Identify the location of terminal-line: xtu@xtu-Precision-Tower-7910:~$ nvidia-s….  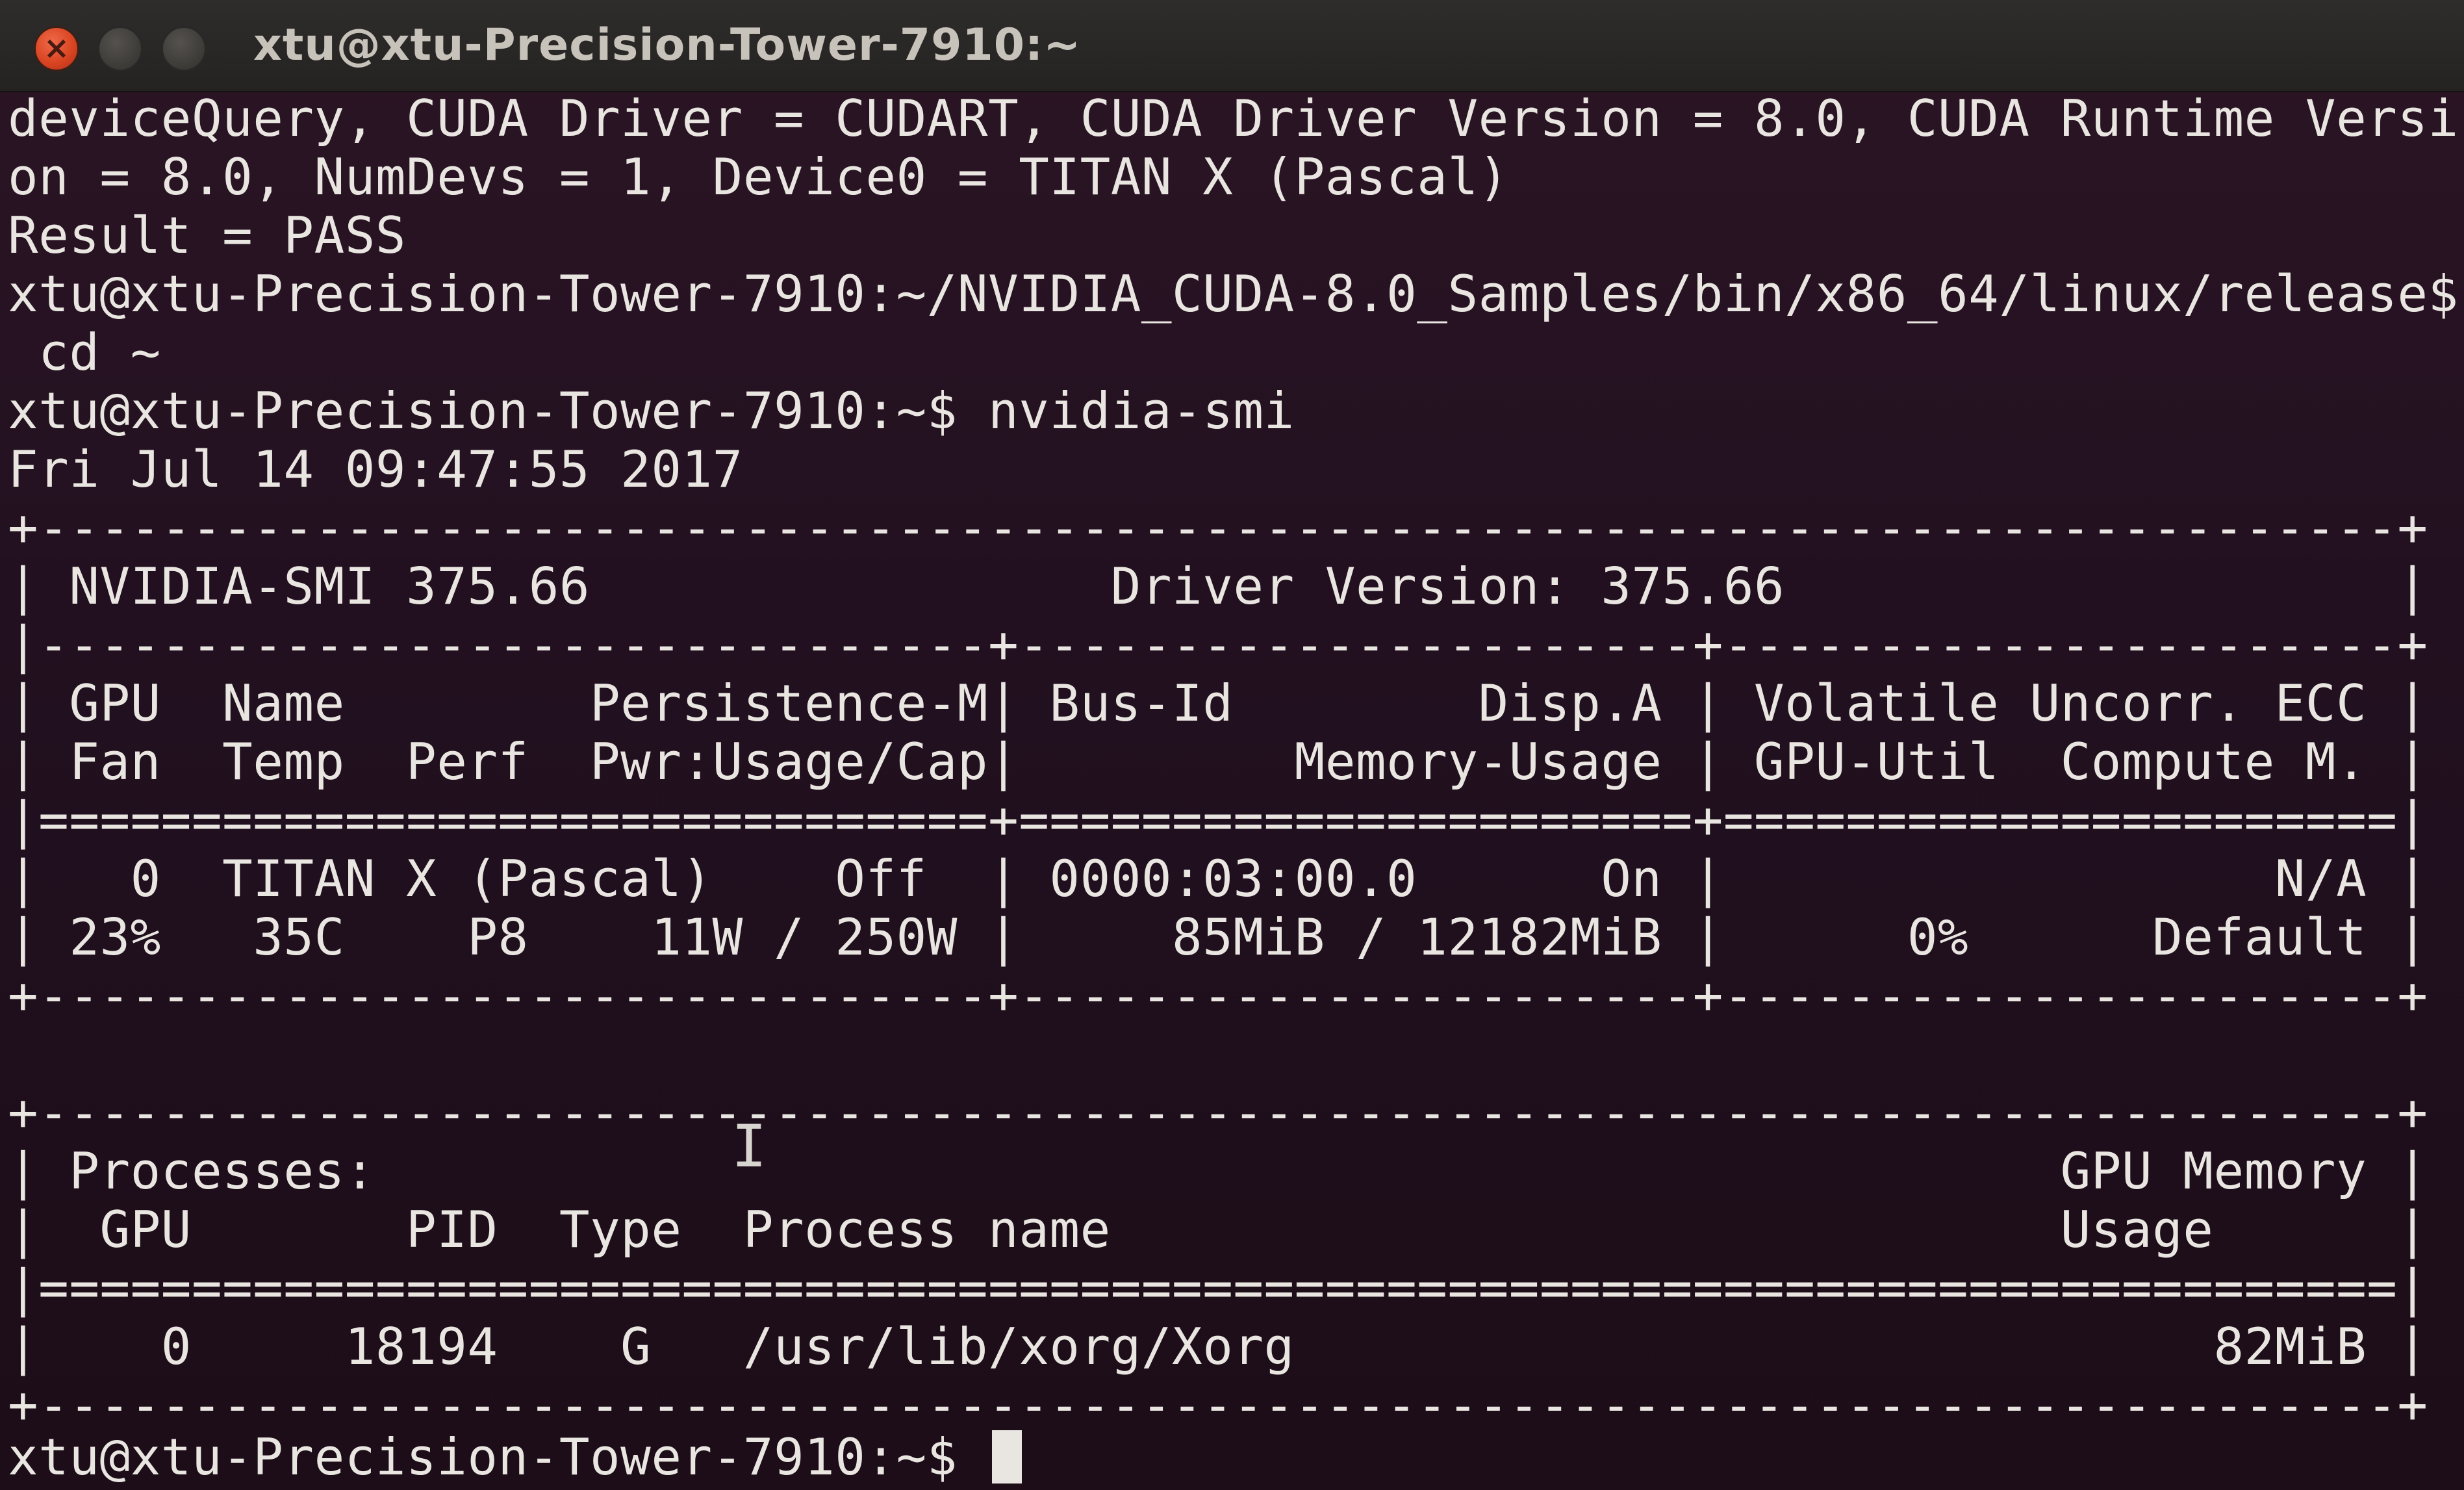
(652, 411).